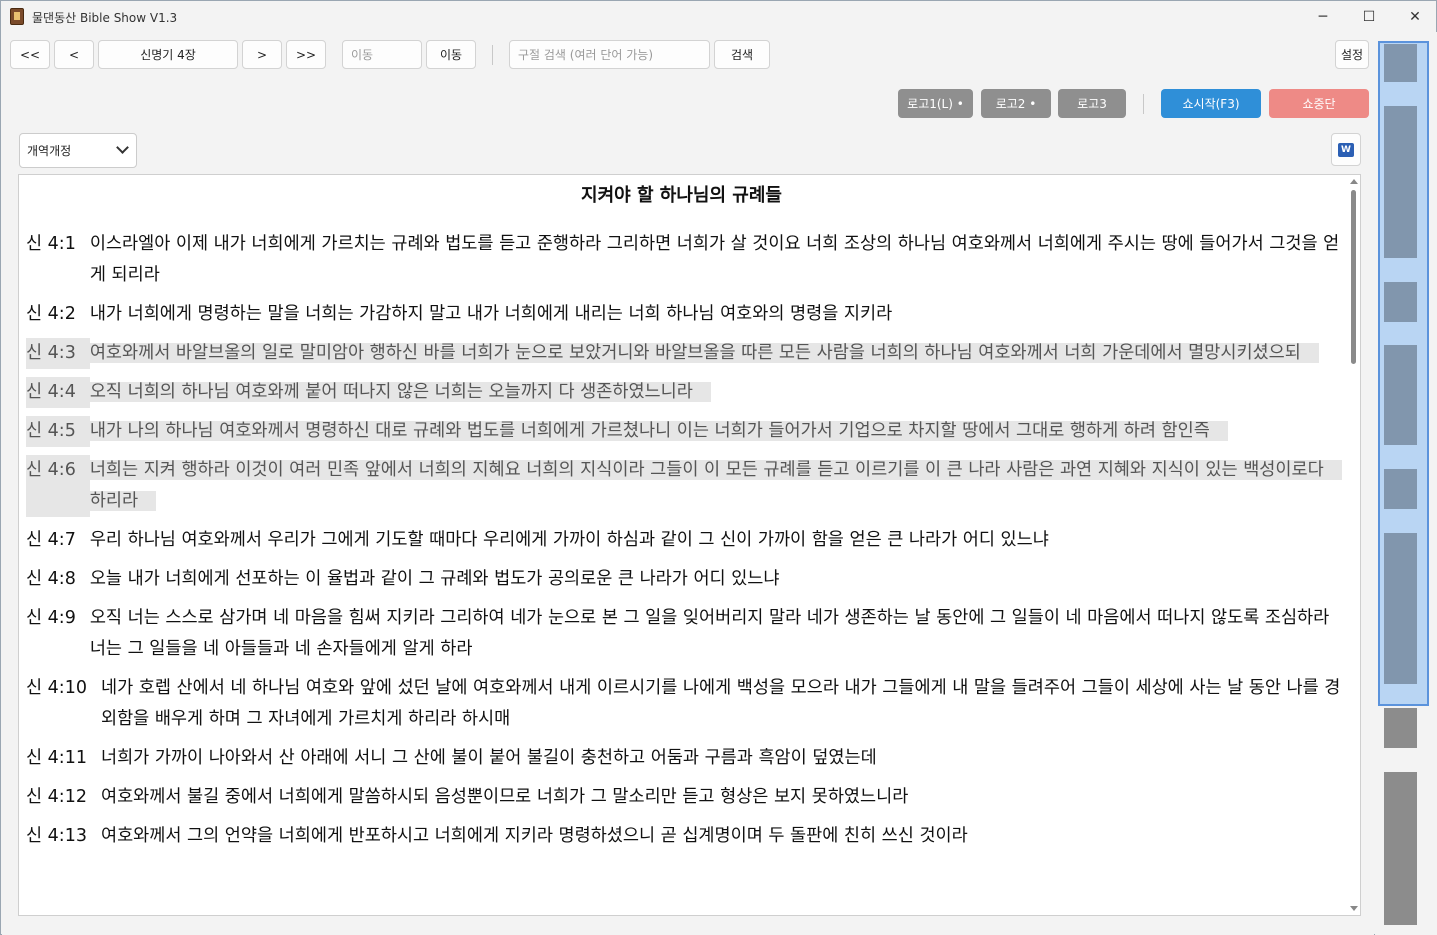 The width and height of the screenshot is (1437, 935). I want to click on verse-ref: 신 4:6, so click(58, 486).